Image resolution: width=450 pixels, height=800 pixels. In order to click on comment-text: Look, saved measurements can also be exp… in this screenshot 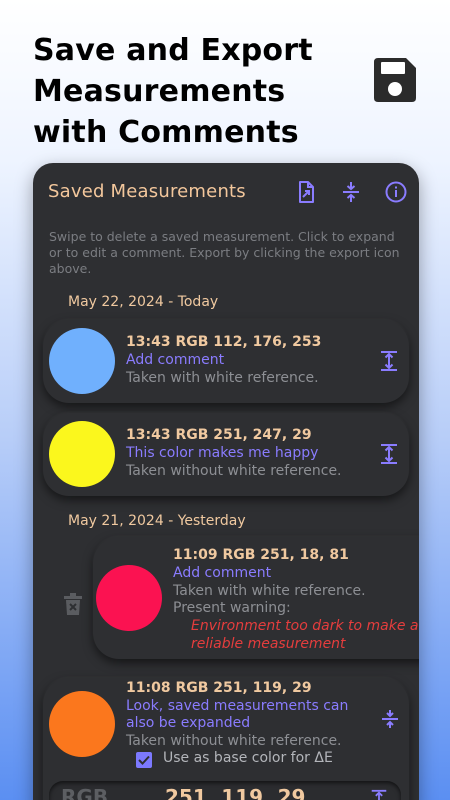, I will do `click(246, 715)`.